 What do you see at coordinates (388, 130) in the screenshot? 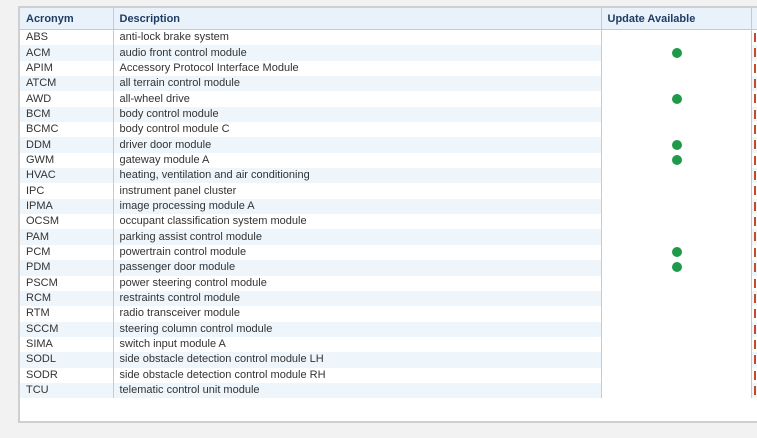
I see `table-row: BCMC body control module C` at bounding box center [388, 130].